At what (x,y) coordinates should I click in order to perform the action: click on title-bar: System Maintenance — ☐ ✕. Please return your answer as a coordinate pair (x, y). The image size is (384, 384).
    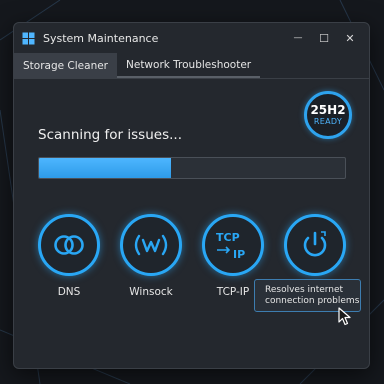
    Looking at the image, I should click on (191, 38).